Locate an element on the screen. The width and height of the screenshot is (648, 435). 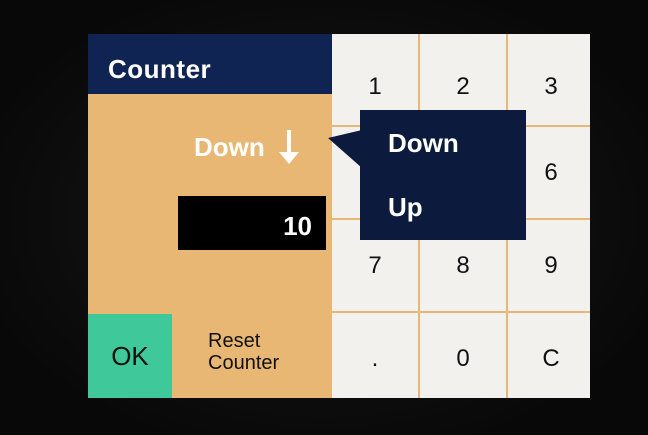
direction-selector: Down is located at coordinates (247, 147).